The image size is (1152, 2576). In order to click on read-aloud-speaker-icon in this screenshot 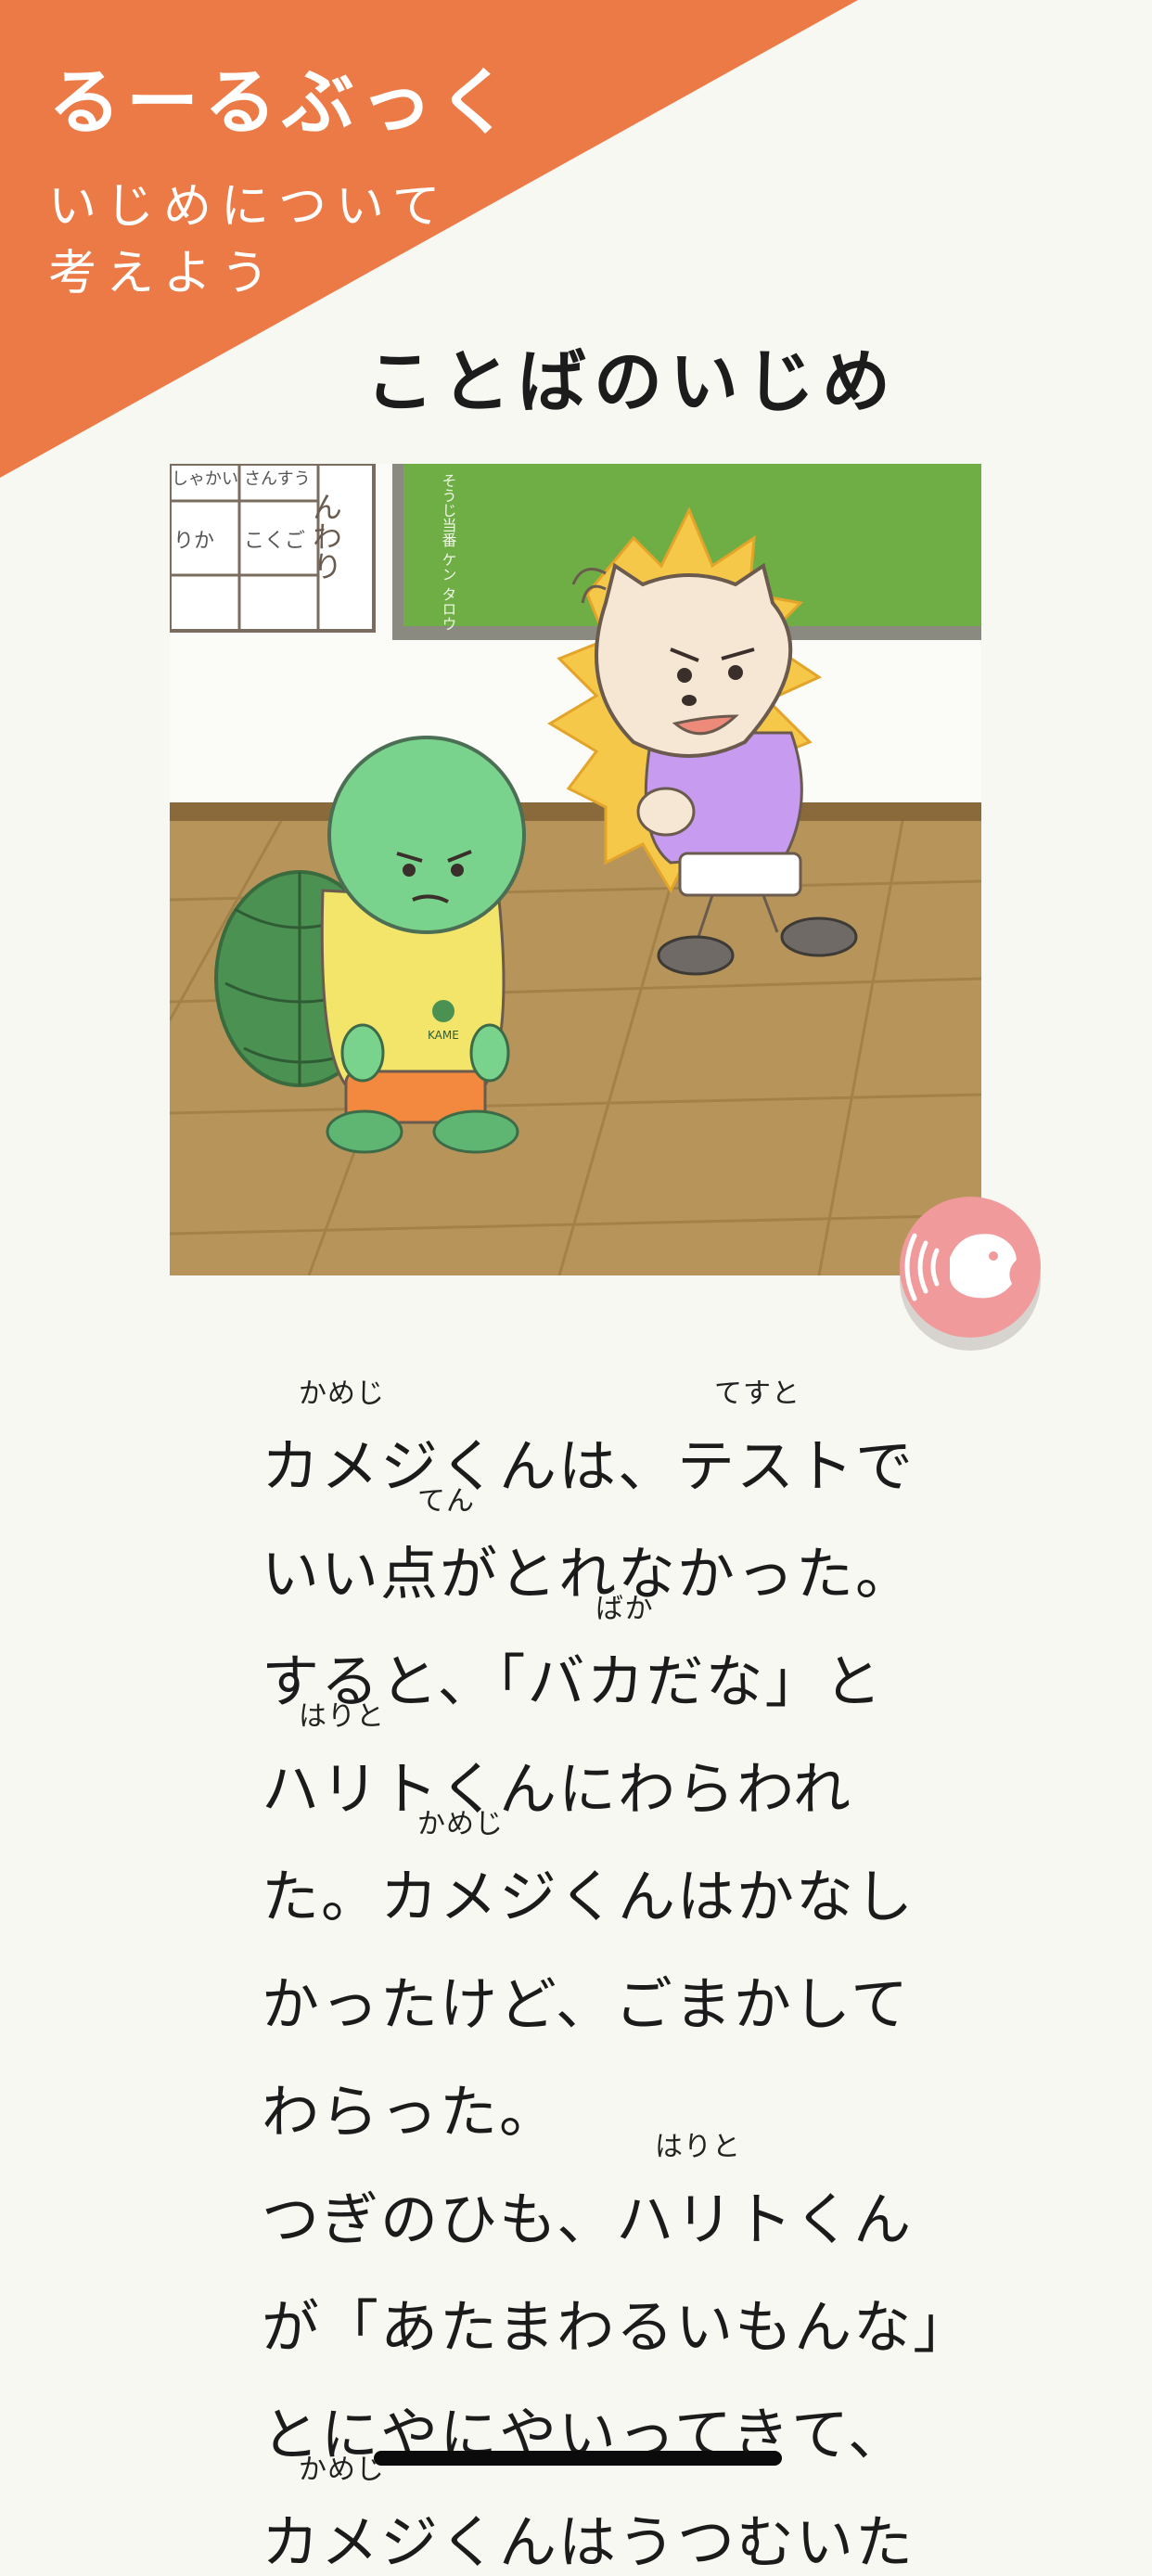, I will do `click(970, 1274)`.